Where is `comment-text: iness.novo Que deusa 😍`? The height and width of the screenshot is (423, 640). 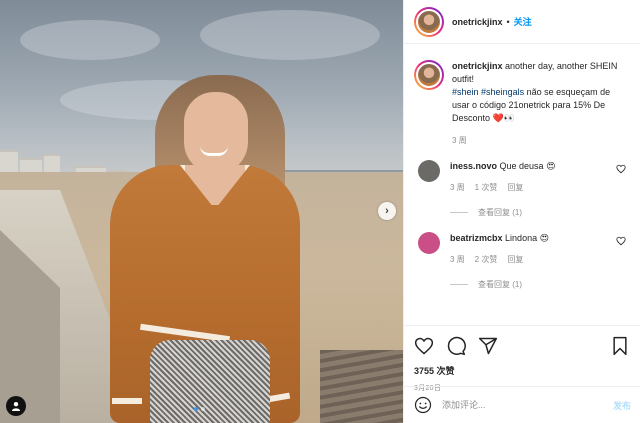
comment-text: iness.novo Que deusa 😍 is located at coordinates (540, 166).